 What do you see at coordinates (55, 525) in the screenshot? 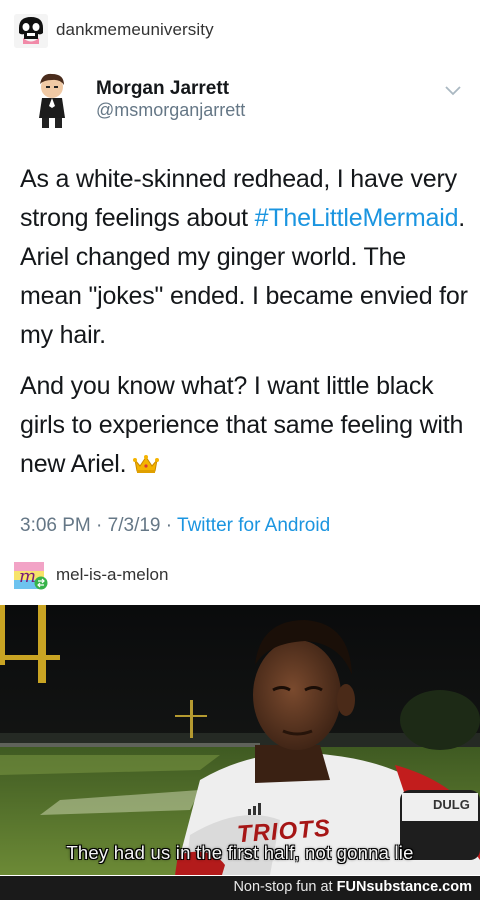
I see `tweet-time: 3:06 PM` at bounding box center [55, 525].